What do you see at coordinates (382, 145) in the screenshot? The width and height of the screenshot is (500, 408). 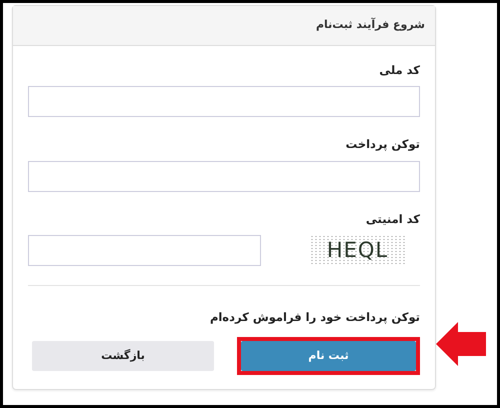 I see `field-label: توکن پرداخت` at bounding box center [382, 145].